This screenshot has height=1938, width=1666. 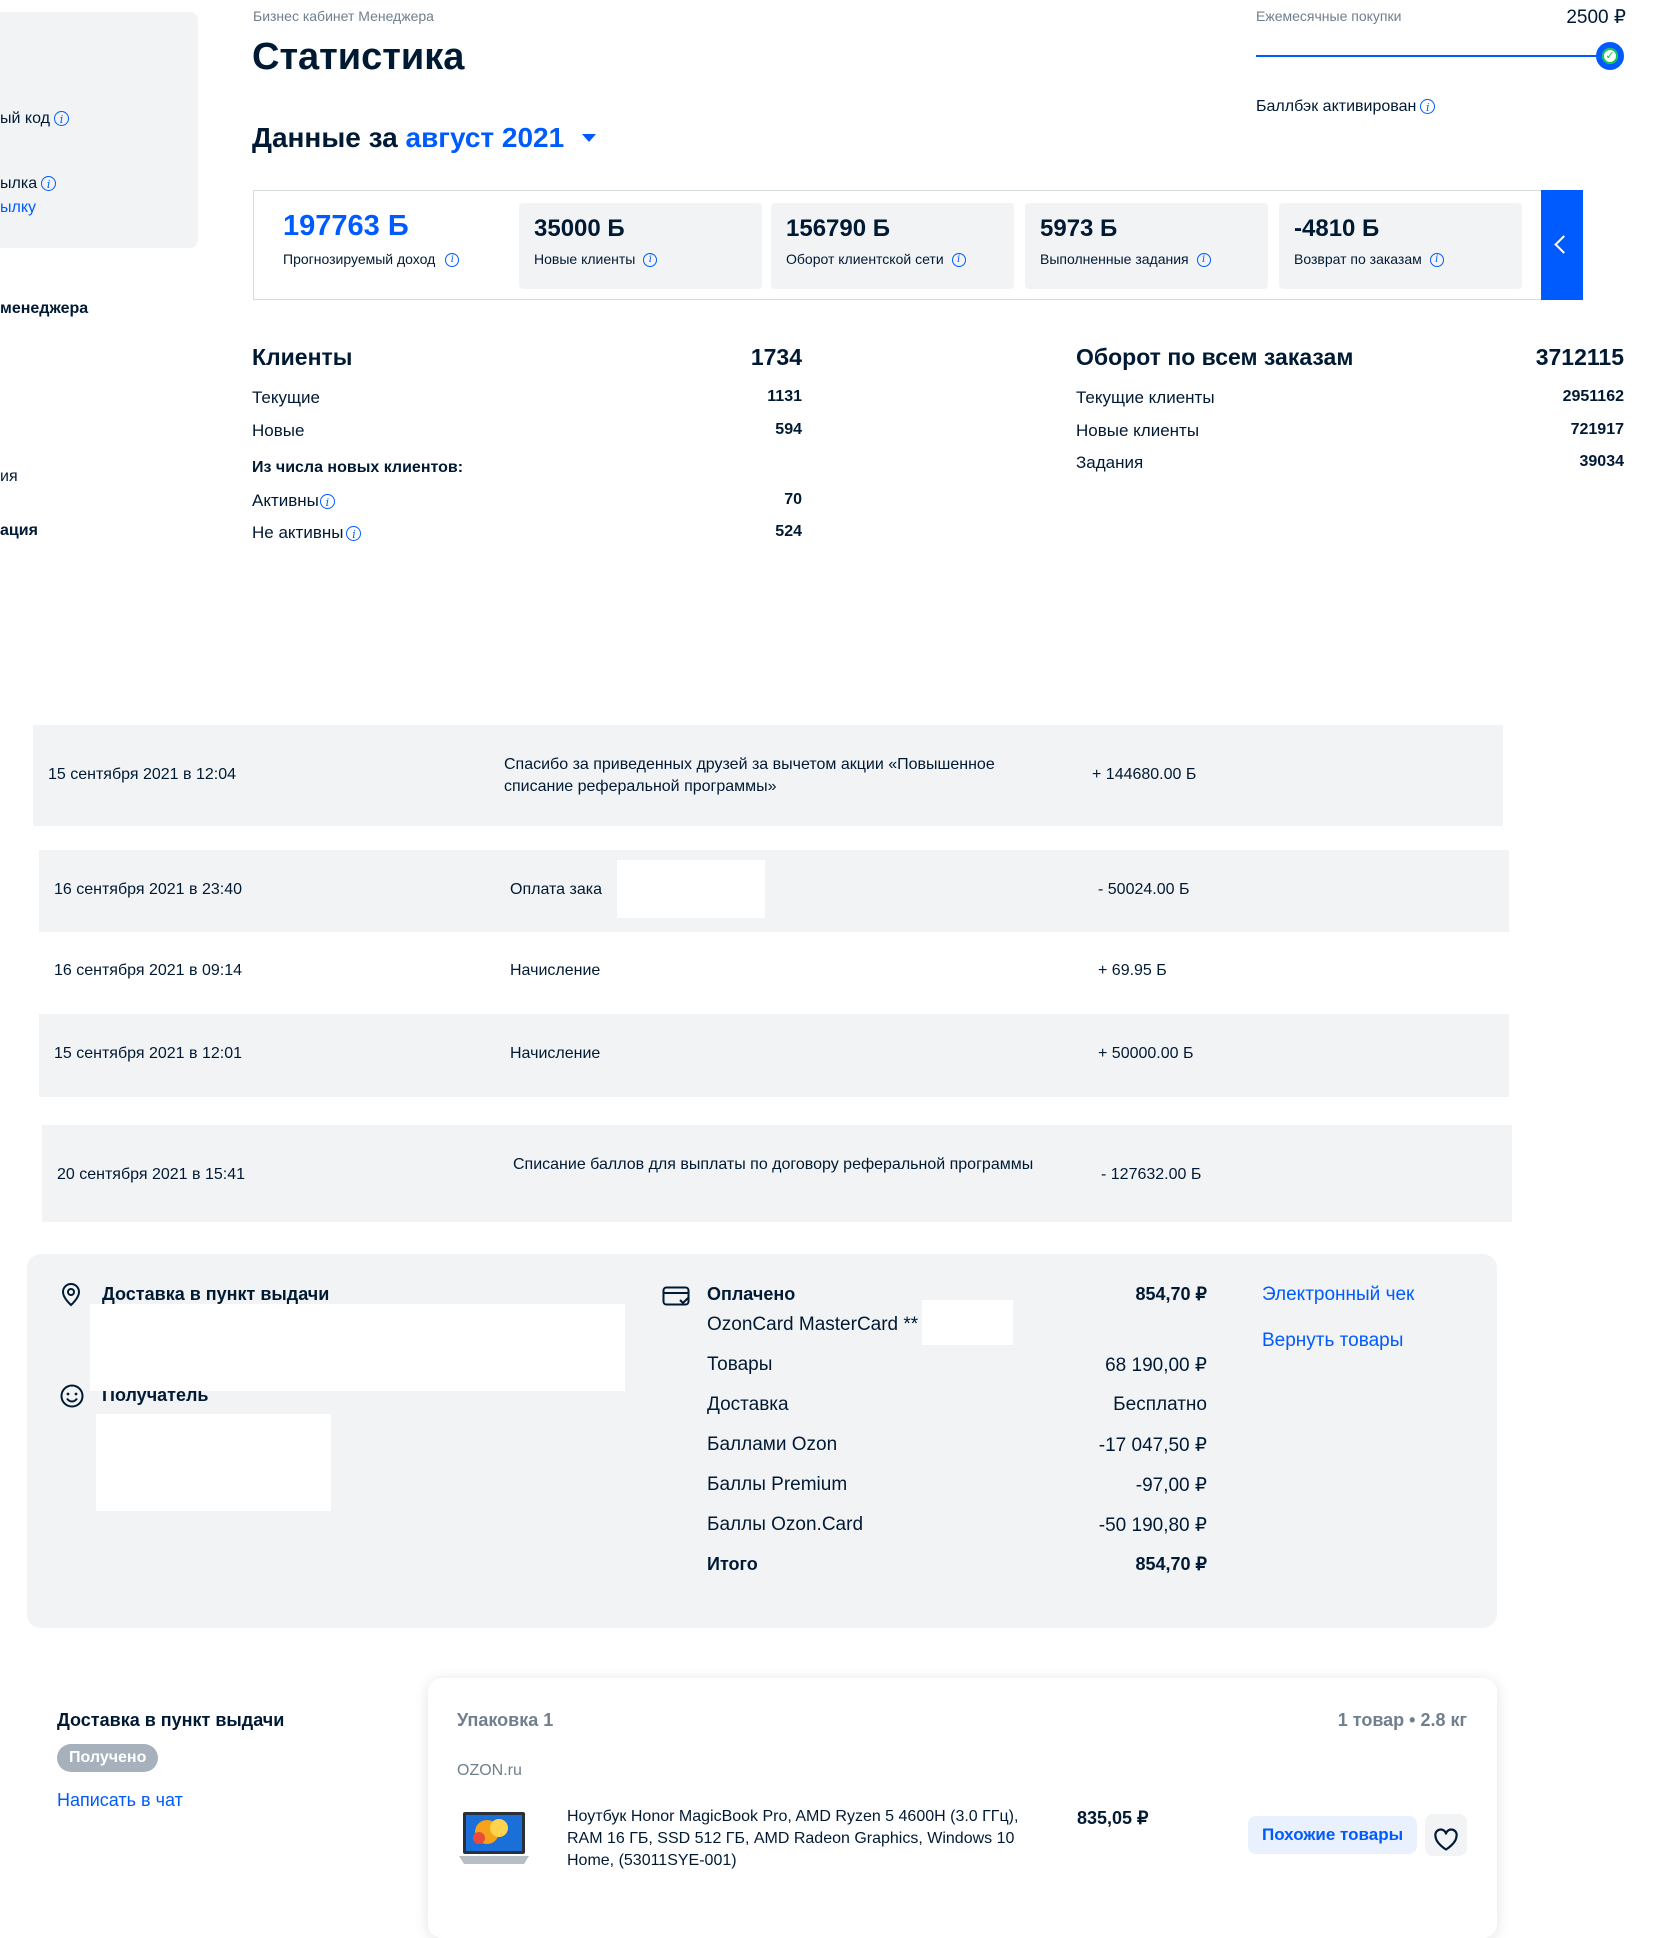 I want to click on delivery-heading: Доставка в пункт выдачи, so click(x=216, y=1294).